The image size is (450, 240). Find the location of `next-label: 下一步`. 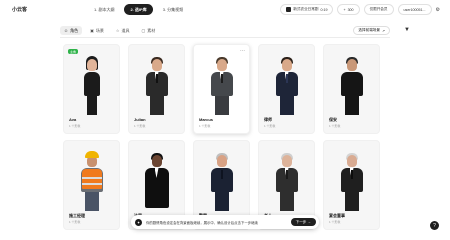

next-label: 下一步 is located at coordinates (301, 221).